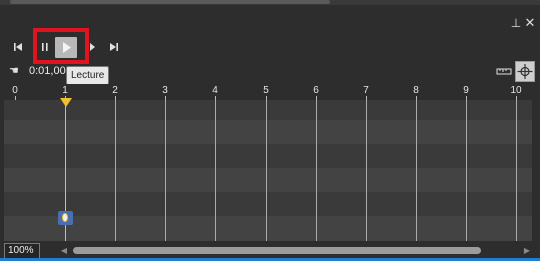  What do you see at coordinates (15, 90) in the screenshot?
I see `ruler-tick-label: 0` at bounding box center [15, 90].